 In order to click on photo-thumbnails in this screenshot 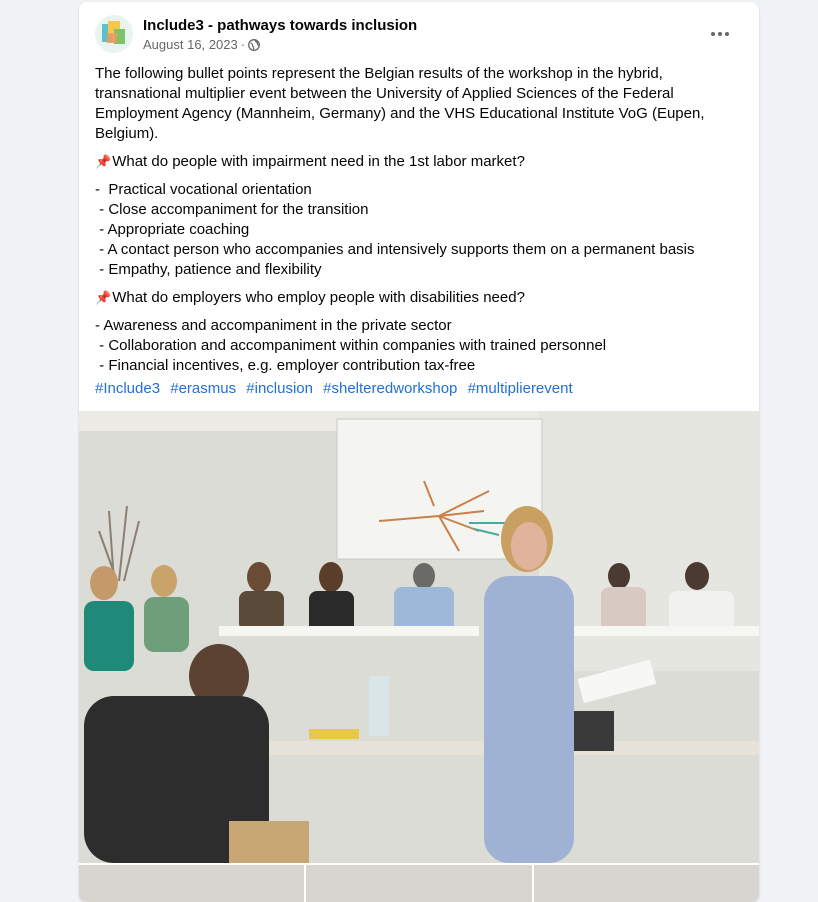, I will do `click(419, 883)`.